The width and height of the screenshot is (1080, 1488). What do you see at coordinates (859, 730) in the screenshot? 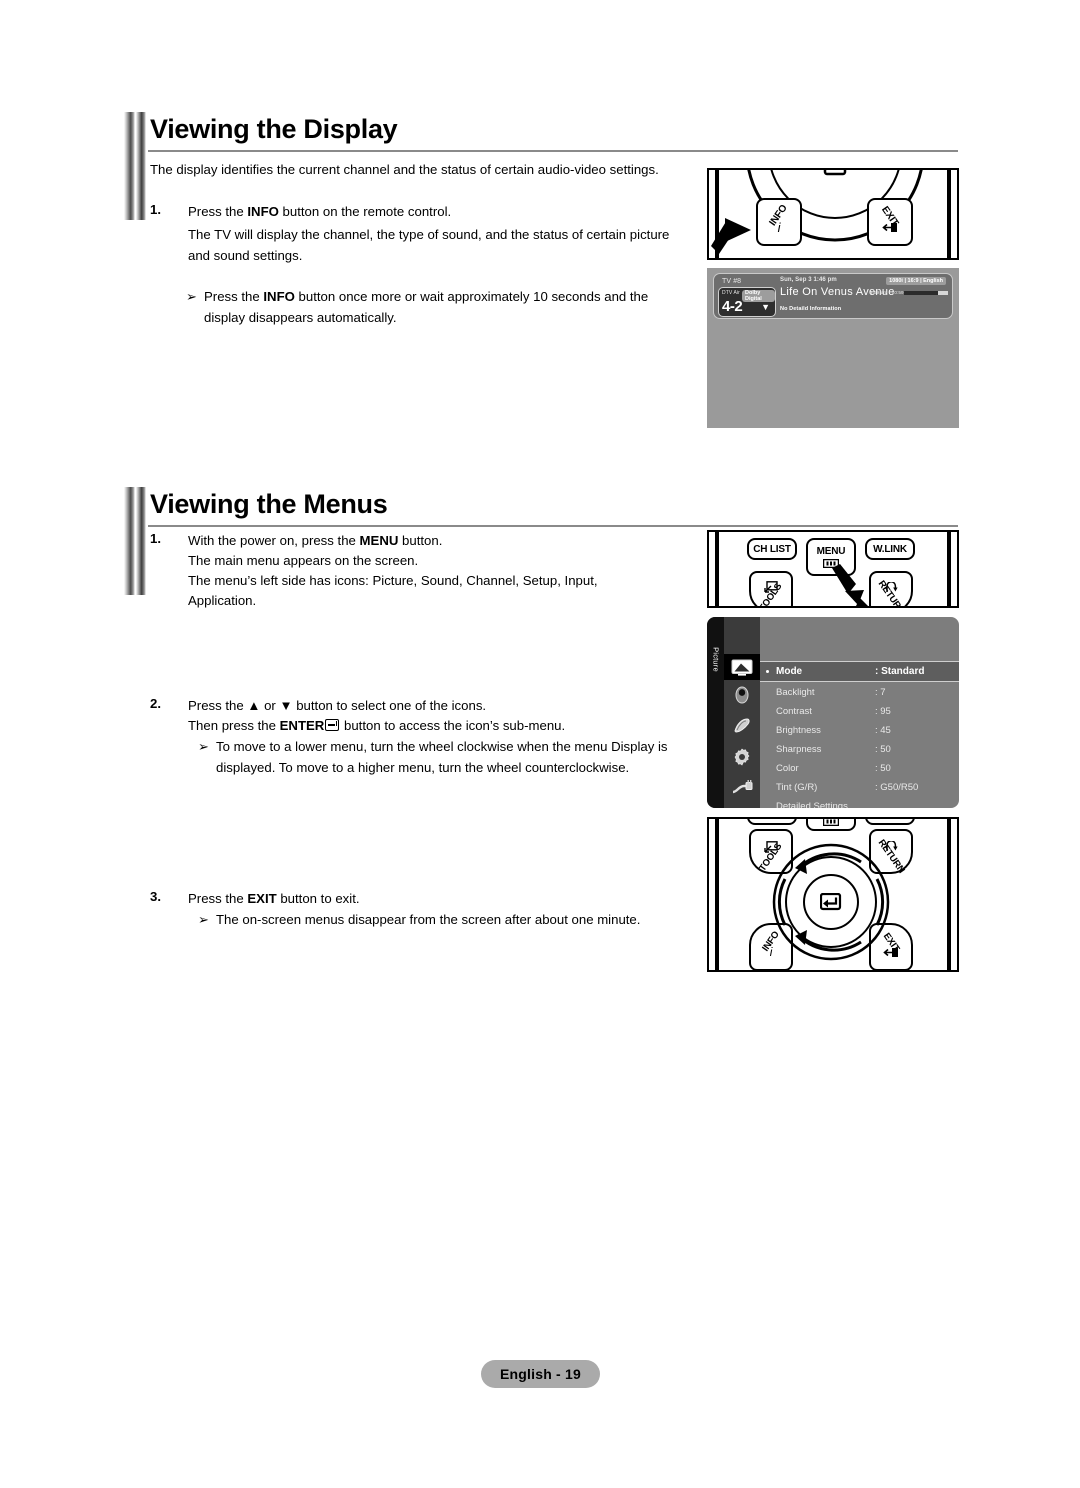
I see `menu-row-brightness: Brightness : 45` at bounding box center [859, 730].